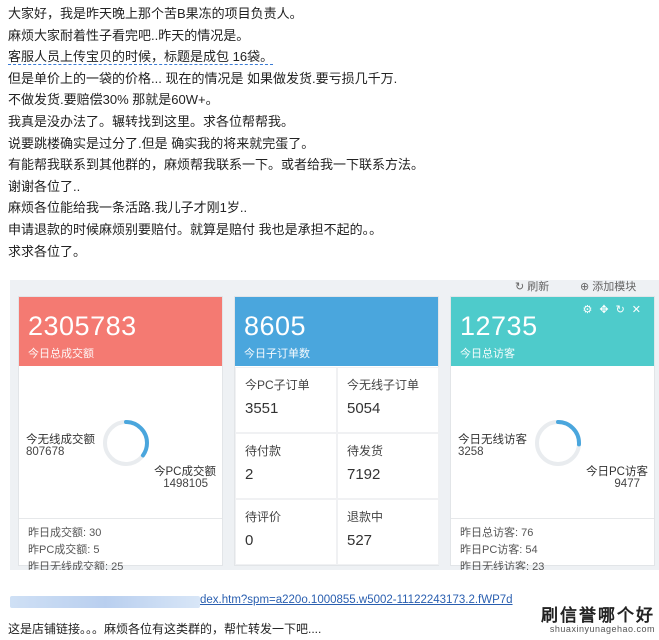  I want to click on order-cell-value: 5054, so click(364, 408).